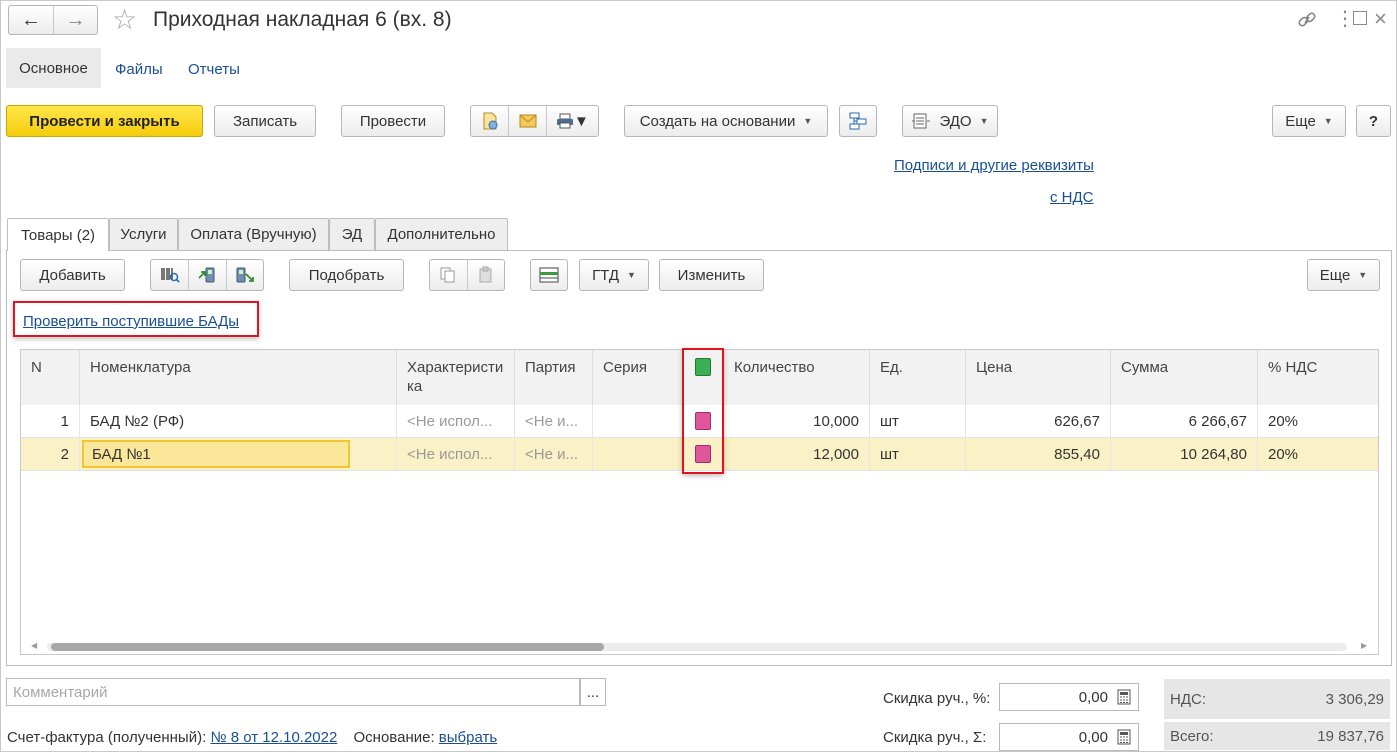  What do you see at coordinates (50, 377) in the screenshot?
I see `column-header-n: N` at bounding box center [50, 377].